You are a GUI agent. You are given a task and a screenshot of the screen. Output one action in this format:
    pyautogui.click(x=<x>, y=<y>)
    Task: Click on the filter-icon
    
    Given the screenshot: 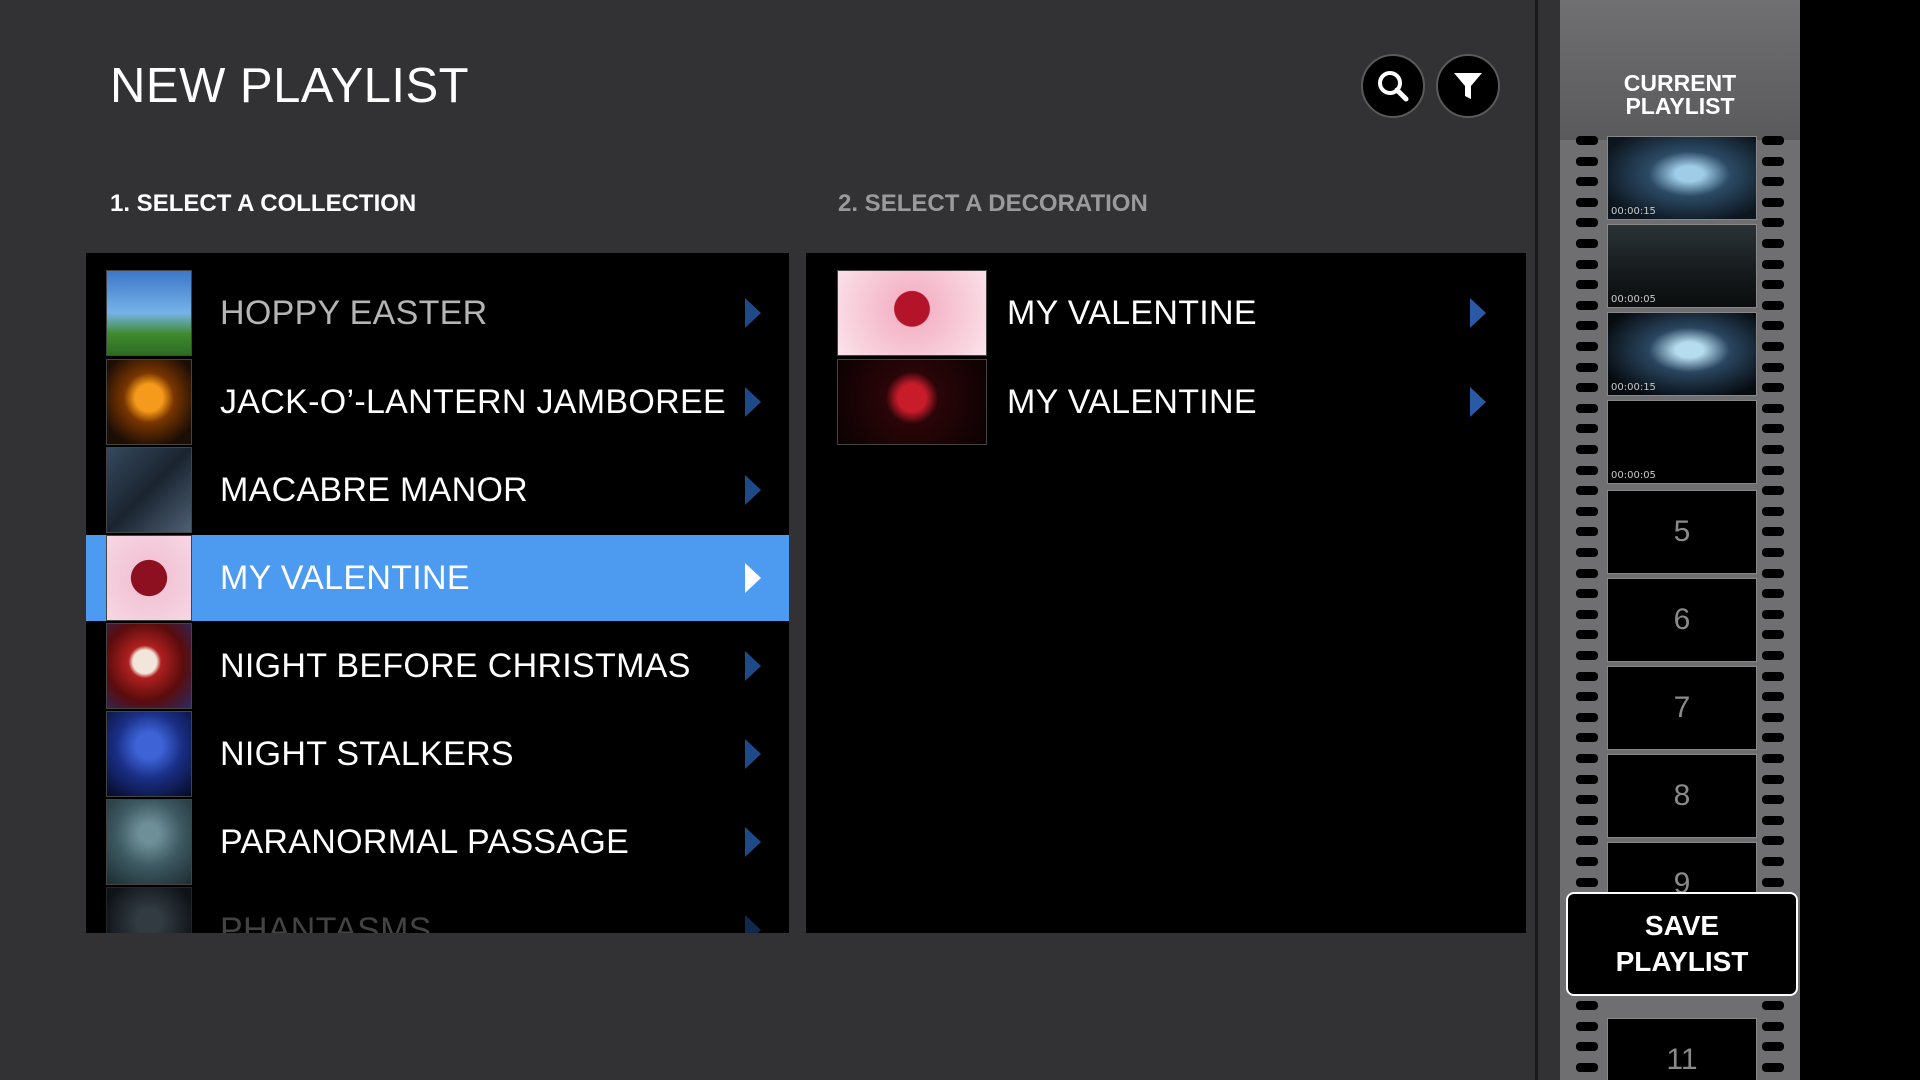 What is the action you would take?
    pyautogui.click(x=1468, y=86)
    